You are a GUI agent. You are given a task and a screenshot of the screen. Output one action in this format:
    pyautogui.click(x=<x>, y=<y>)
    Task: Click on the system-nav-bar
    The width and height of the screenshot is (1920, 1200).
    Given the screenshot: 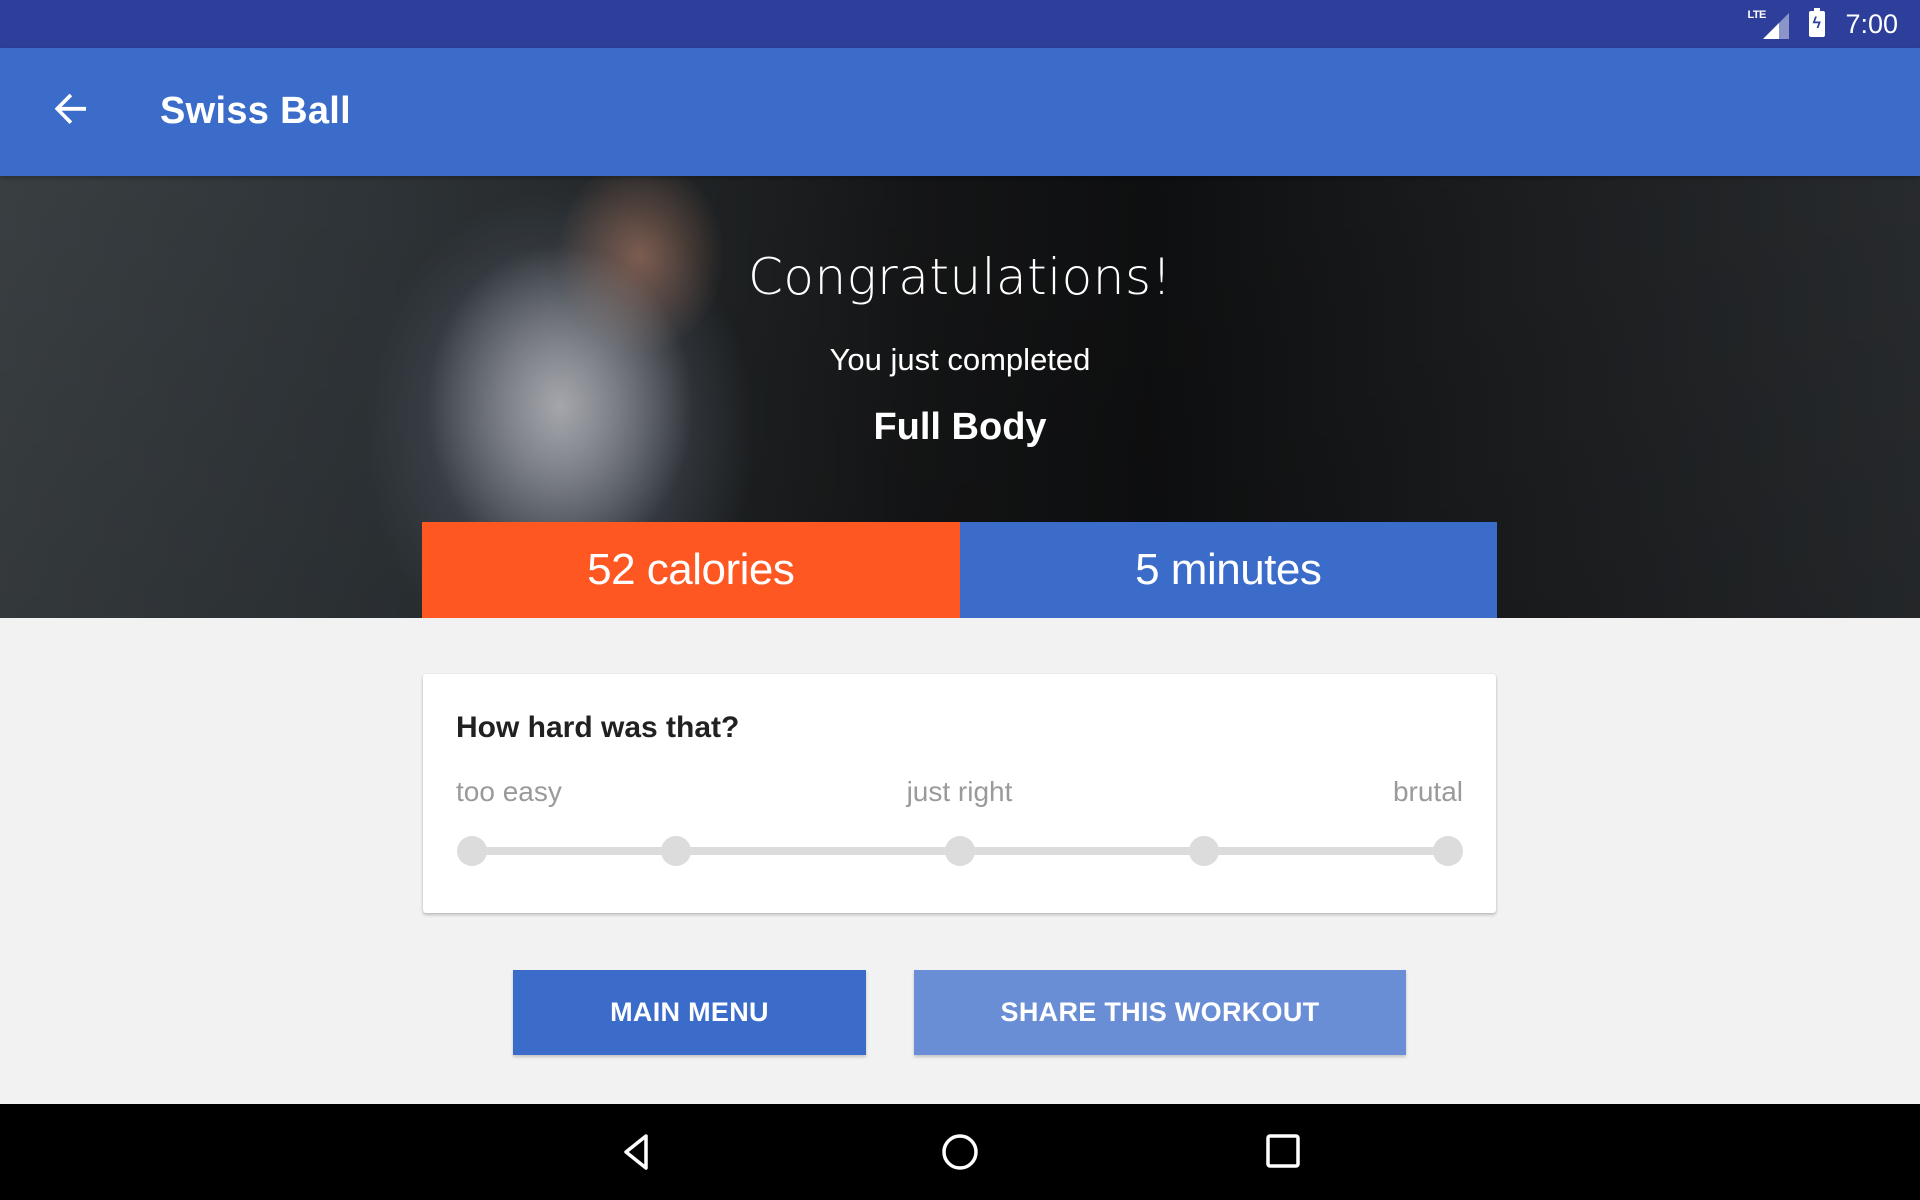 What is the action you would take?
    pyautogui.click(x=960, y=1152)
    